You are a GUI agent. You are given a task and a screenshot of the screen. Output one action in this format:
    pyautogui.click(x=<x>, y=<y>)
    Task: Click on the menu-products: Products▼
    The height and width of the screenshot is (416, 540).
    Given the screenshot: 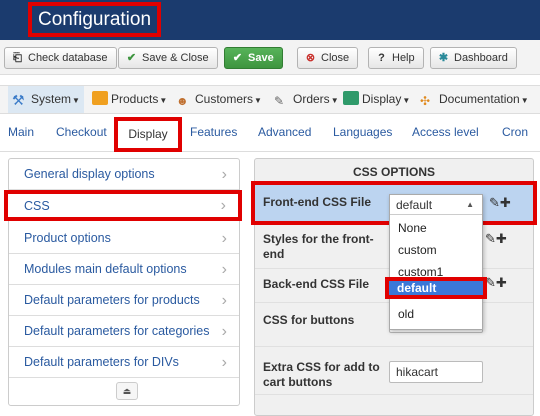 What is the action you would take?
    pyautogui.click(x=129, y=99)
    